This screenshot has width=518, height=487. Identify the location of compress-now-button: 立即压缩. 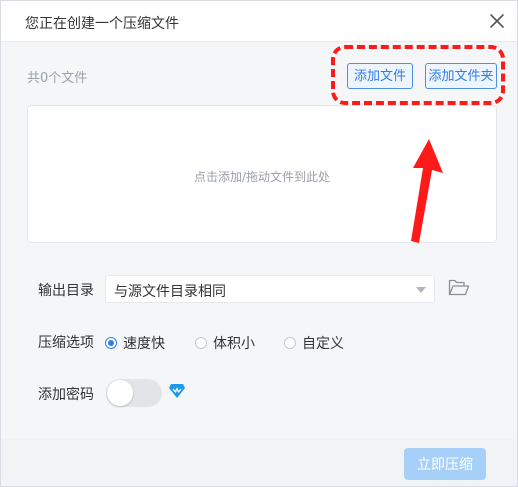
(445, 464).